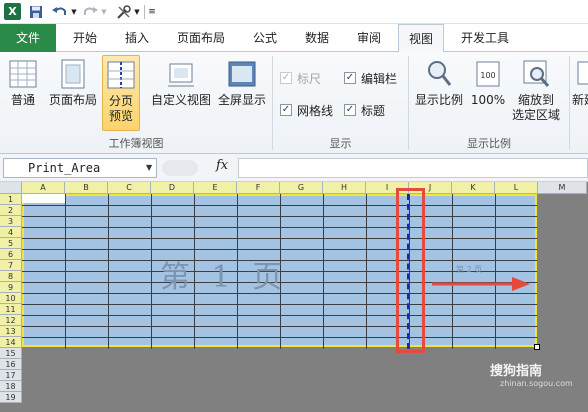 The image size is (588, 412). Describe the element at coordinates (350, 78) in the screenshot. I see `formula-bar-check-icon: ✓` at that location.